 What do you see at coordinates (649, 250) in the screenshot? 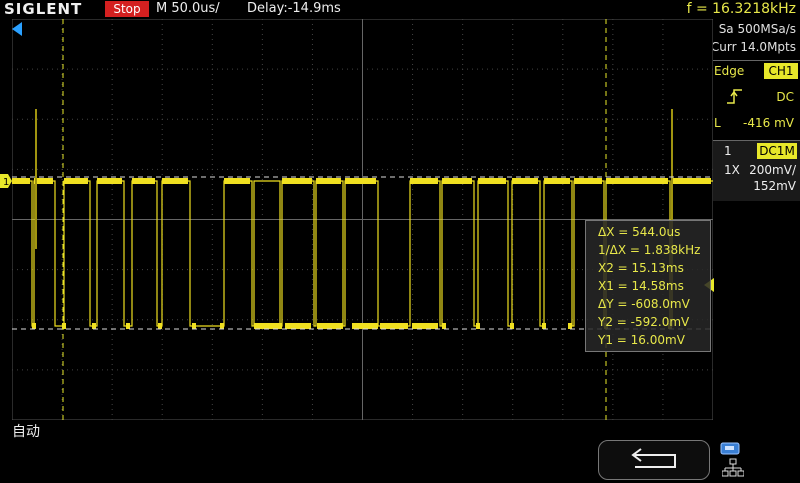
I see `inverse-delta-x: 1/ΔX = 1.838kHz` at bounding box center [649, 250].